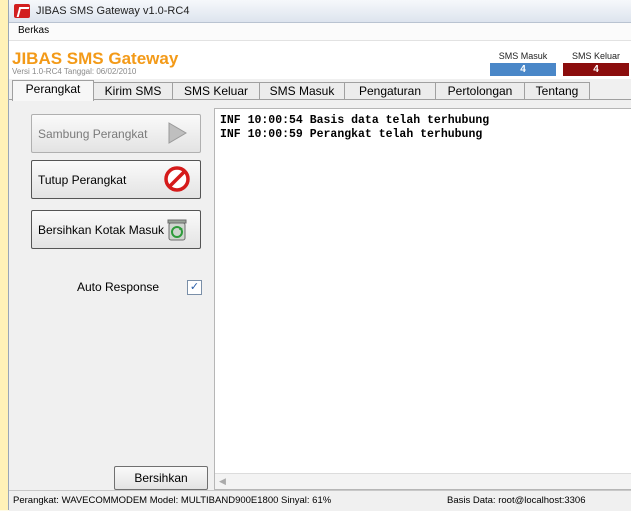 This screenshot has height=511, width=631. I want to click on sms-keluar-count: 4, so click(596, 69).